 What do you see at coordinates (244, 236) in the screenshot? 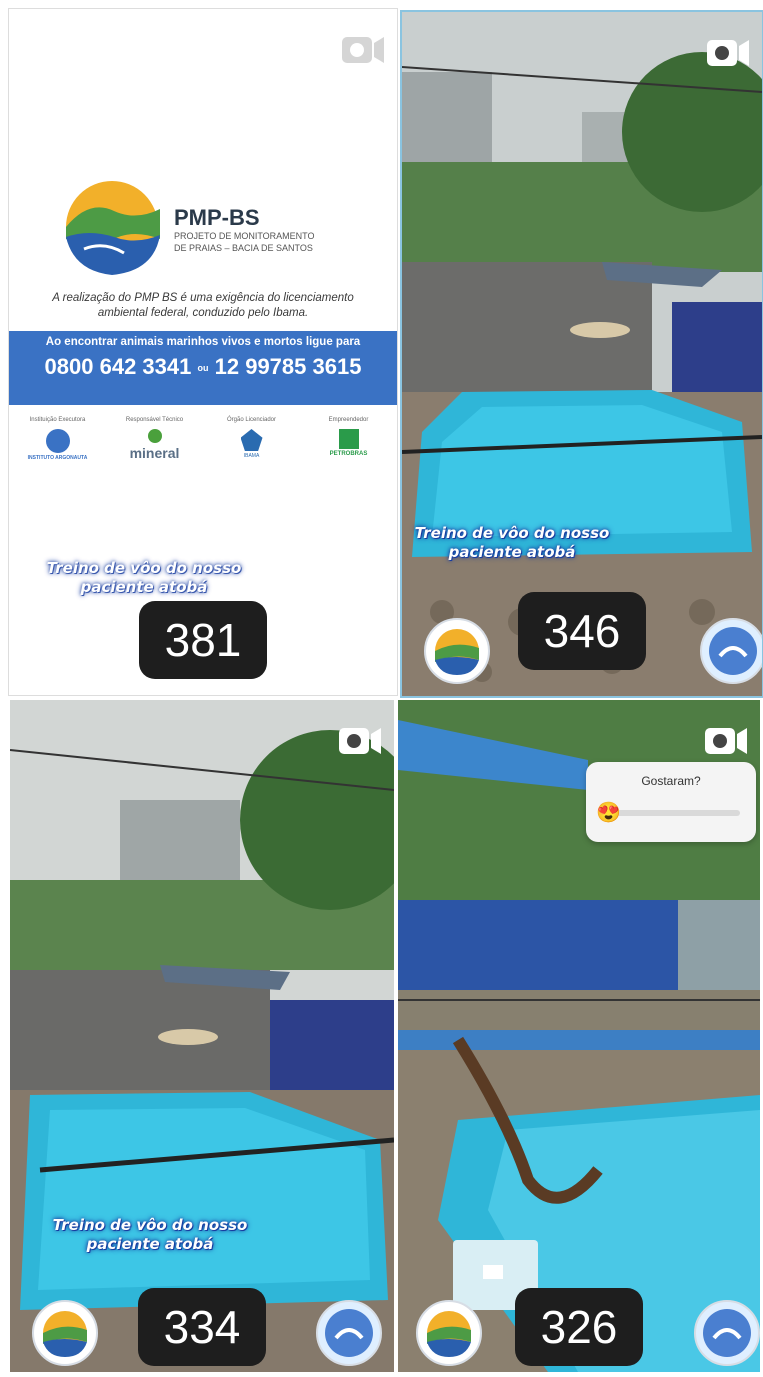
I see `brand-subtitle-1: PROJETO DE MONITORAMENTO` at bounding box center [244, 236].